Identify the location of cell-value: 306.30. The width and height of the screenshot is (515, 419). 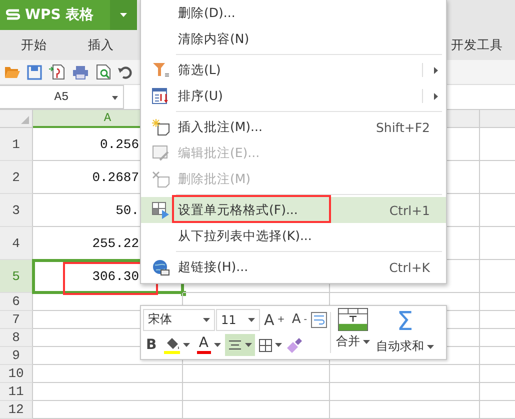
(115, 276).